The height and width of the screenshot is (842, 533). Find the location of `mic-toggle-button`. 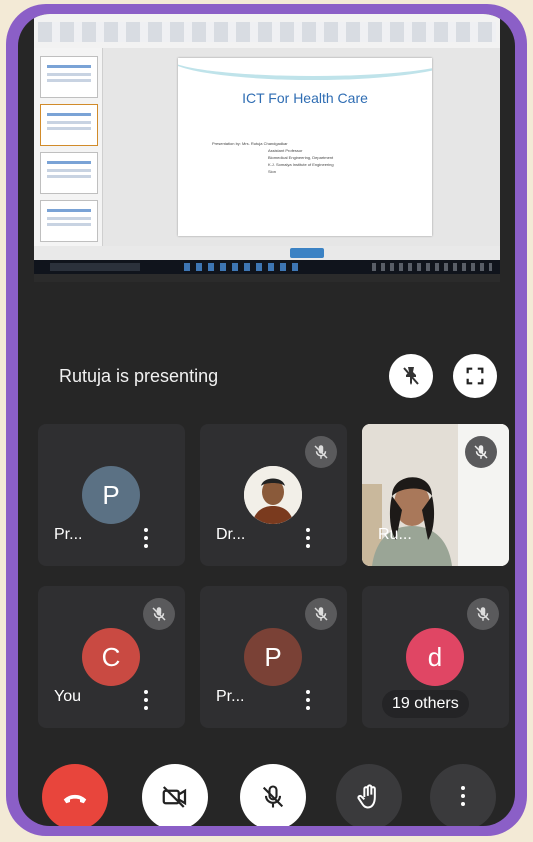

mic-toggle-button is located at coordinates (273, 795).